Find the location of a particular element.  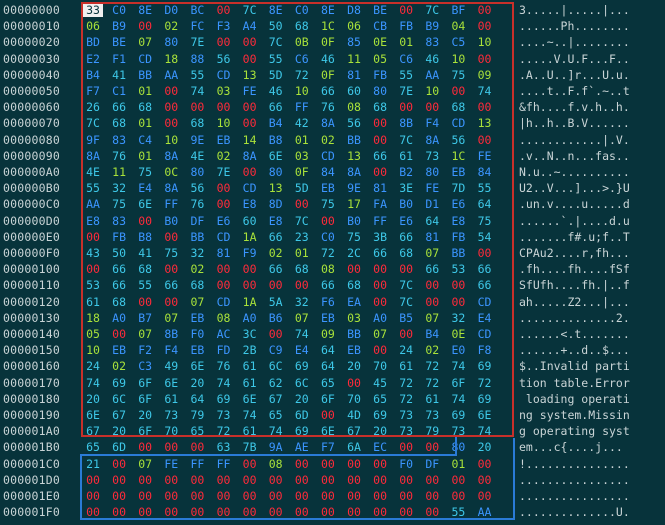

hex-byte: 13 is located at coordinates (485, 123).